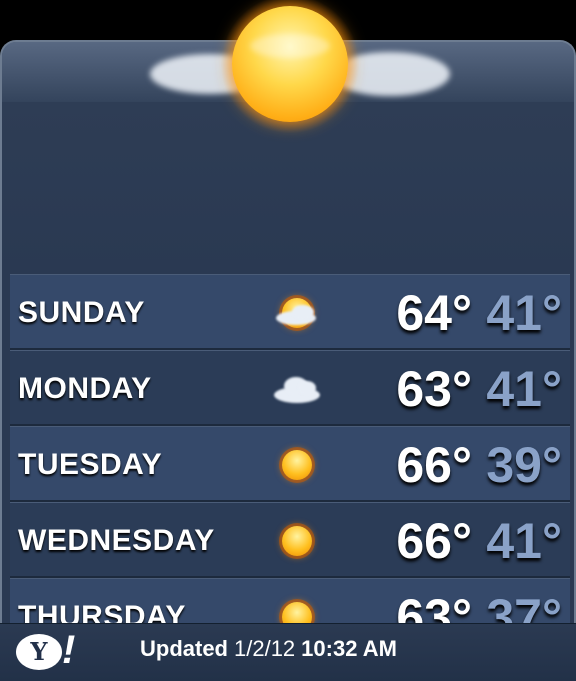 The image size is (576, 681). Describe the element at coordinates (265, 648) in the screenshot. I see `updated-date: 1/2/12` at that location.